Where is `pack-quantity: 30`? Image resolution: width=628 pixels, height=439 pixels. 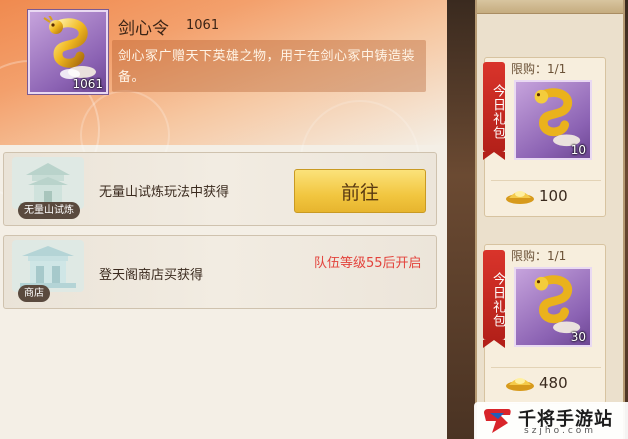
pack-quantity: 30 is located at coordinates (578, 337).